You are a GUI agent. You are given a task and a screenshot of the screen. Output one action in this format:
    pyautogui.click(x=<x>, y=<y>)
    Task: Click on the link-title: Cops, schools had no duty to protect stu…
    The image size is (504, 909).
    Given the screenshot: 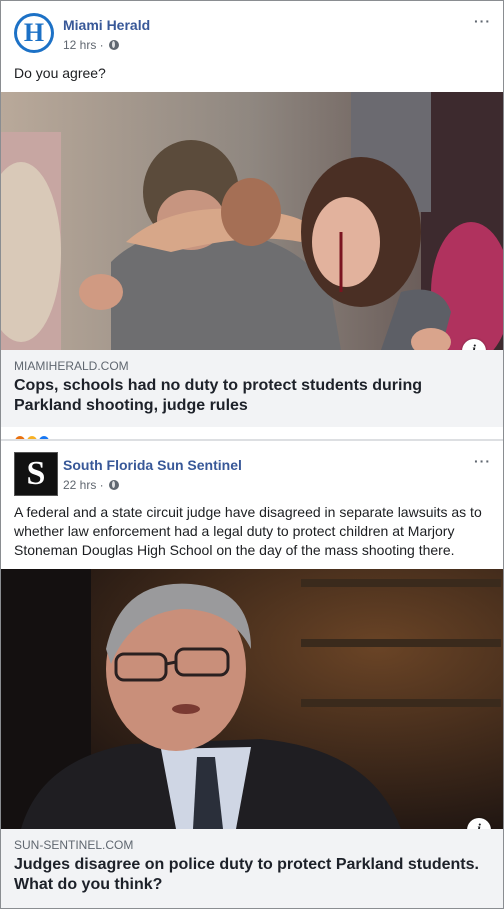 What is the action you would take?
    pyautogui.click(x=254, y=396)
    